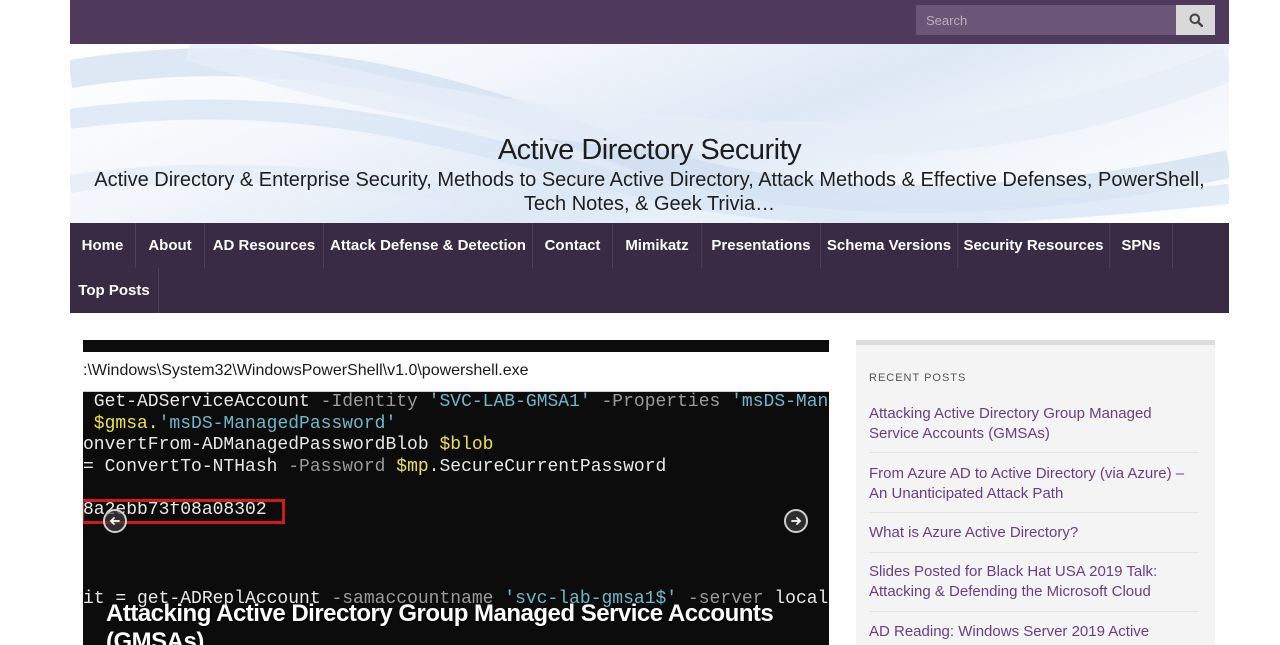 The height and width of the screenshot is (645, 1280). Describe the element at coordinates (1141, 245) in the screenshot. I see `nav-item-spns: SPNs` at that location.